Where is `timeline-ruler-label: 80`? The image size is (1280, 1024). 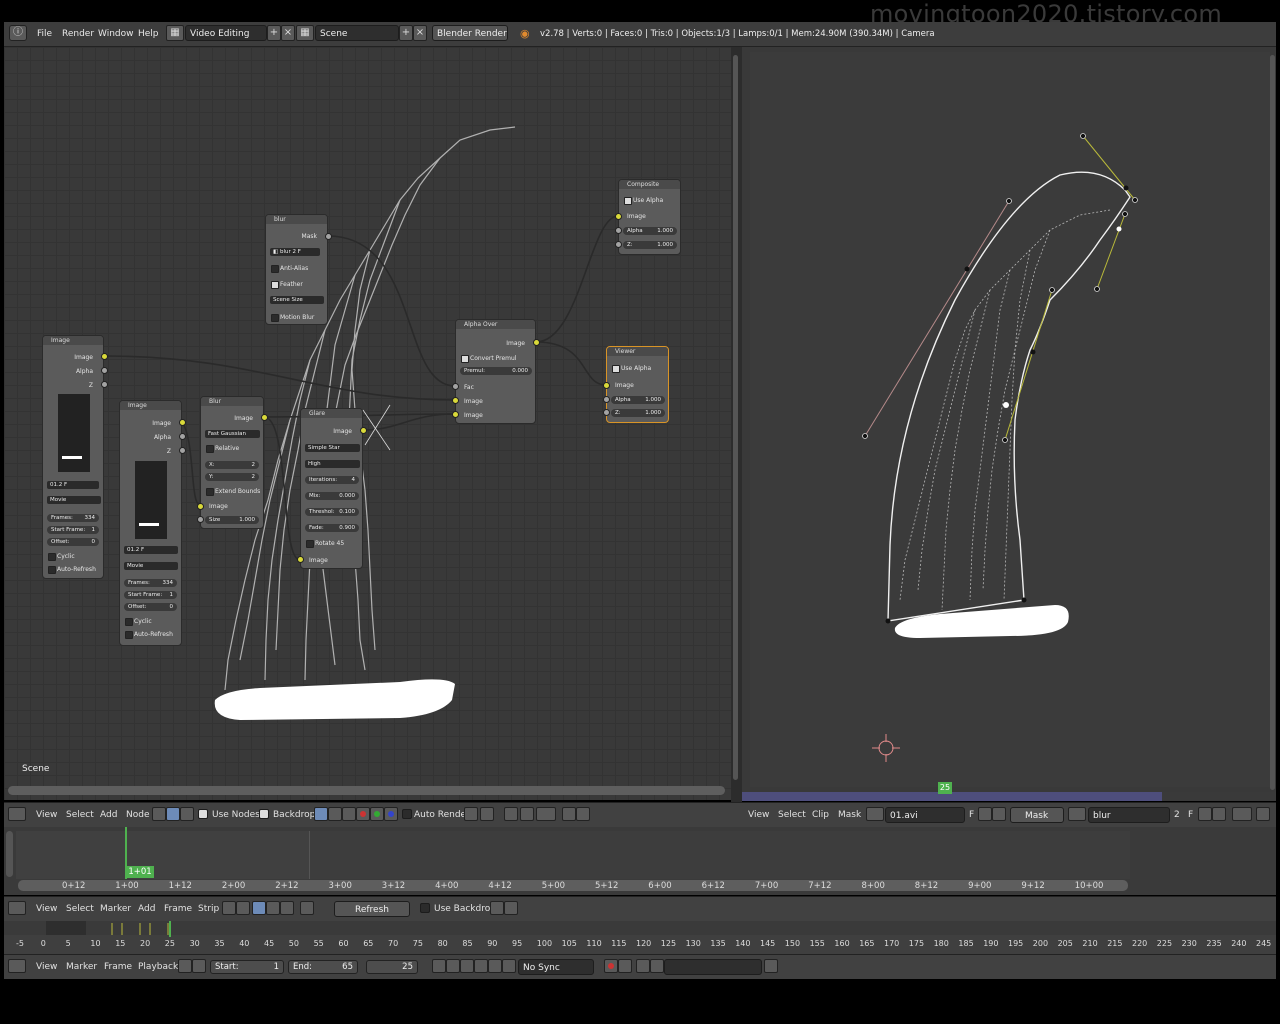
timeline-ruler-label: 80 is located at coordinates (442, 943).